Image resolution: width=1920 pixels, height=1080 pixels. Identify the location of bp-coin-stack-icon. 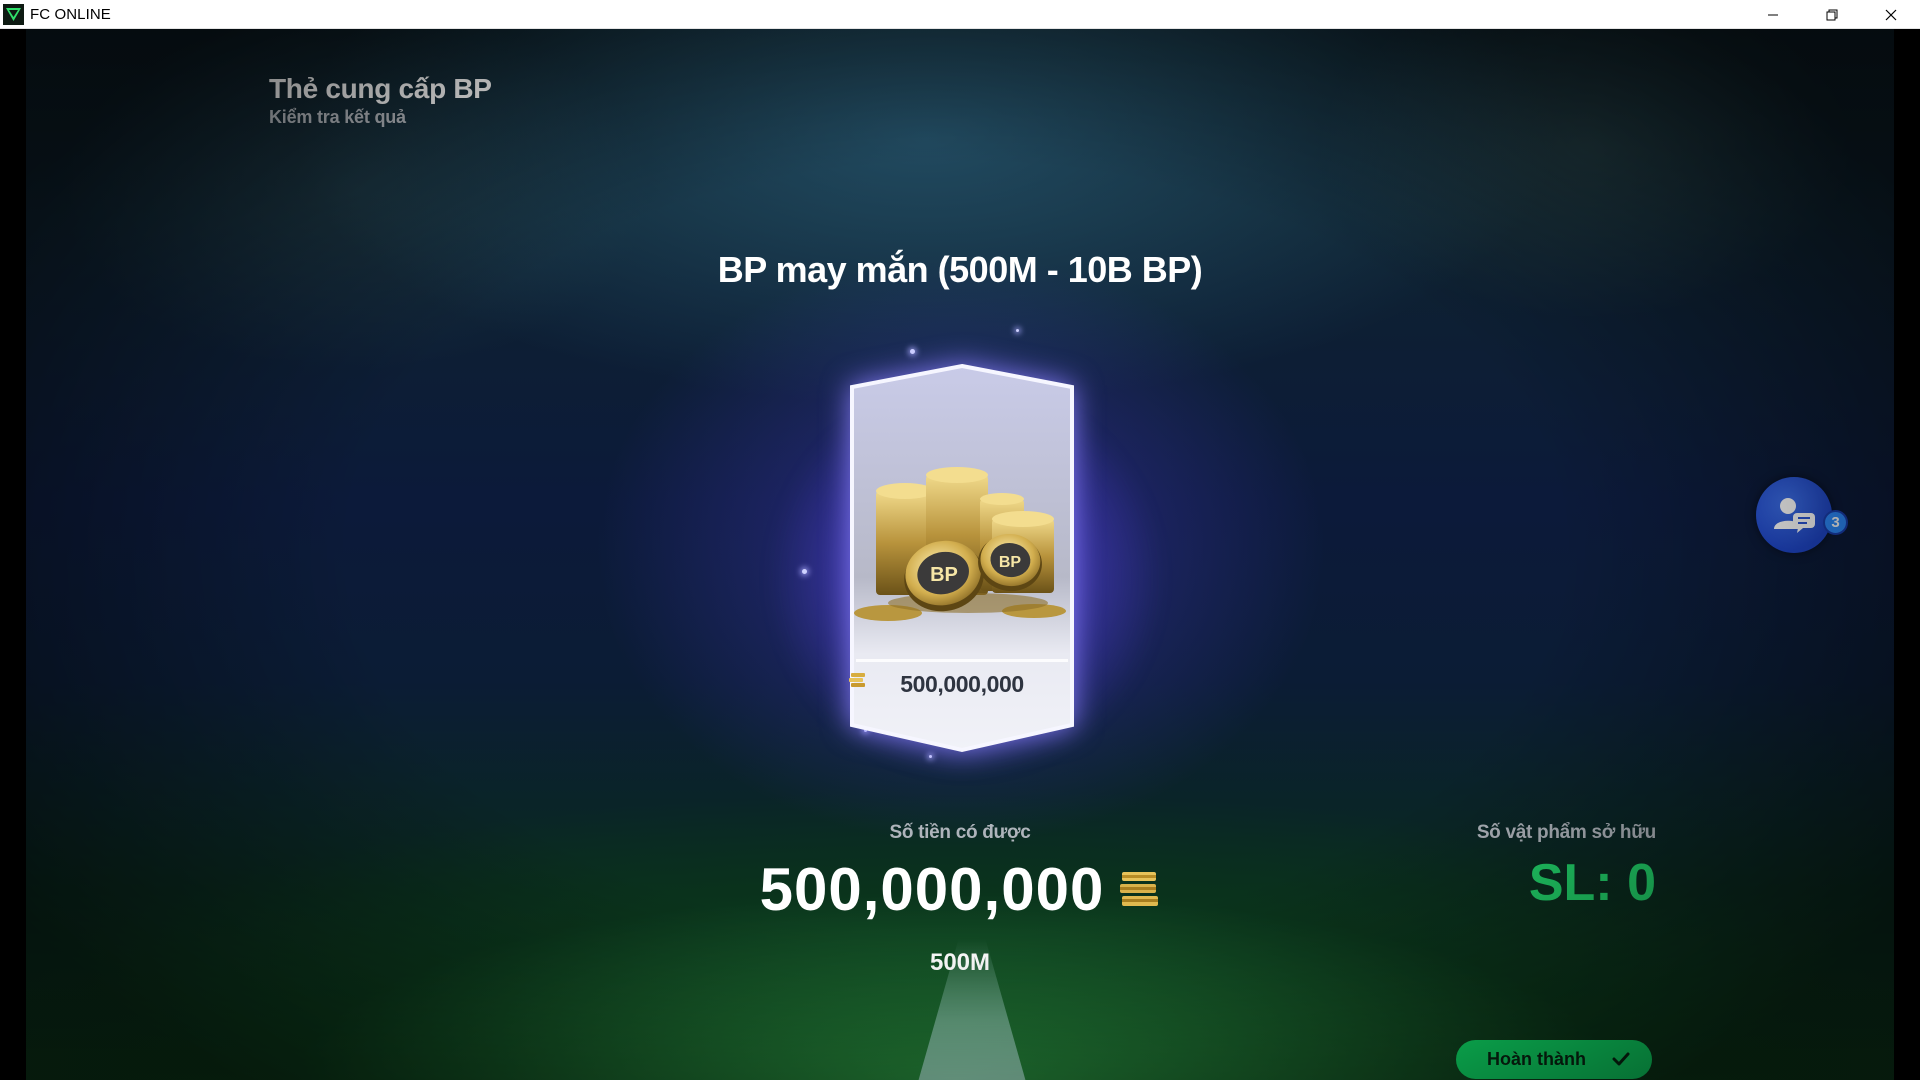
(1139, 888).